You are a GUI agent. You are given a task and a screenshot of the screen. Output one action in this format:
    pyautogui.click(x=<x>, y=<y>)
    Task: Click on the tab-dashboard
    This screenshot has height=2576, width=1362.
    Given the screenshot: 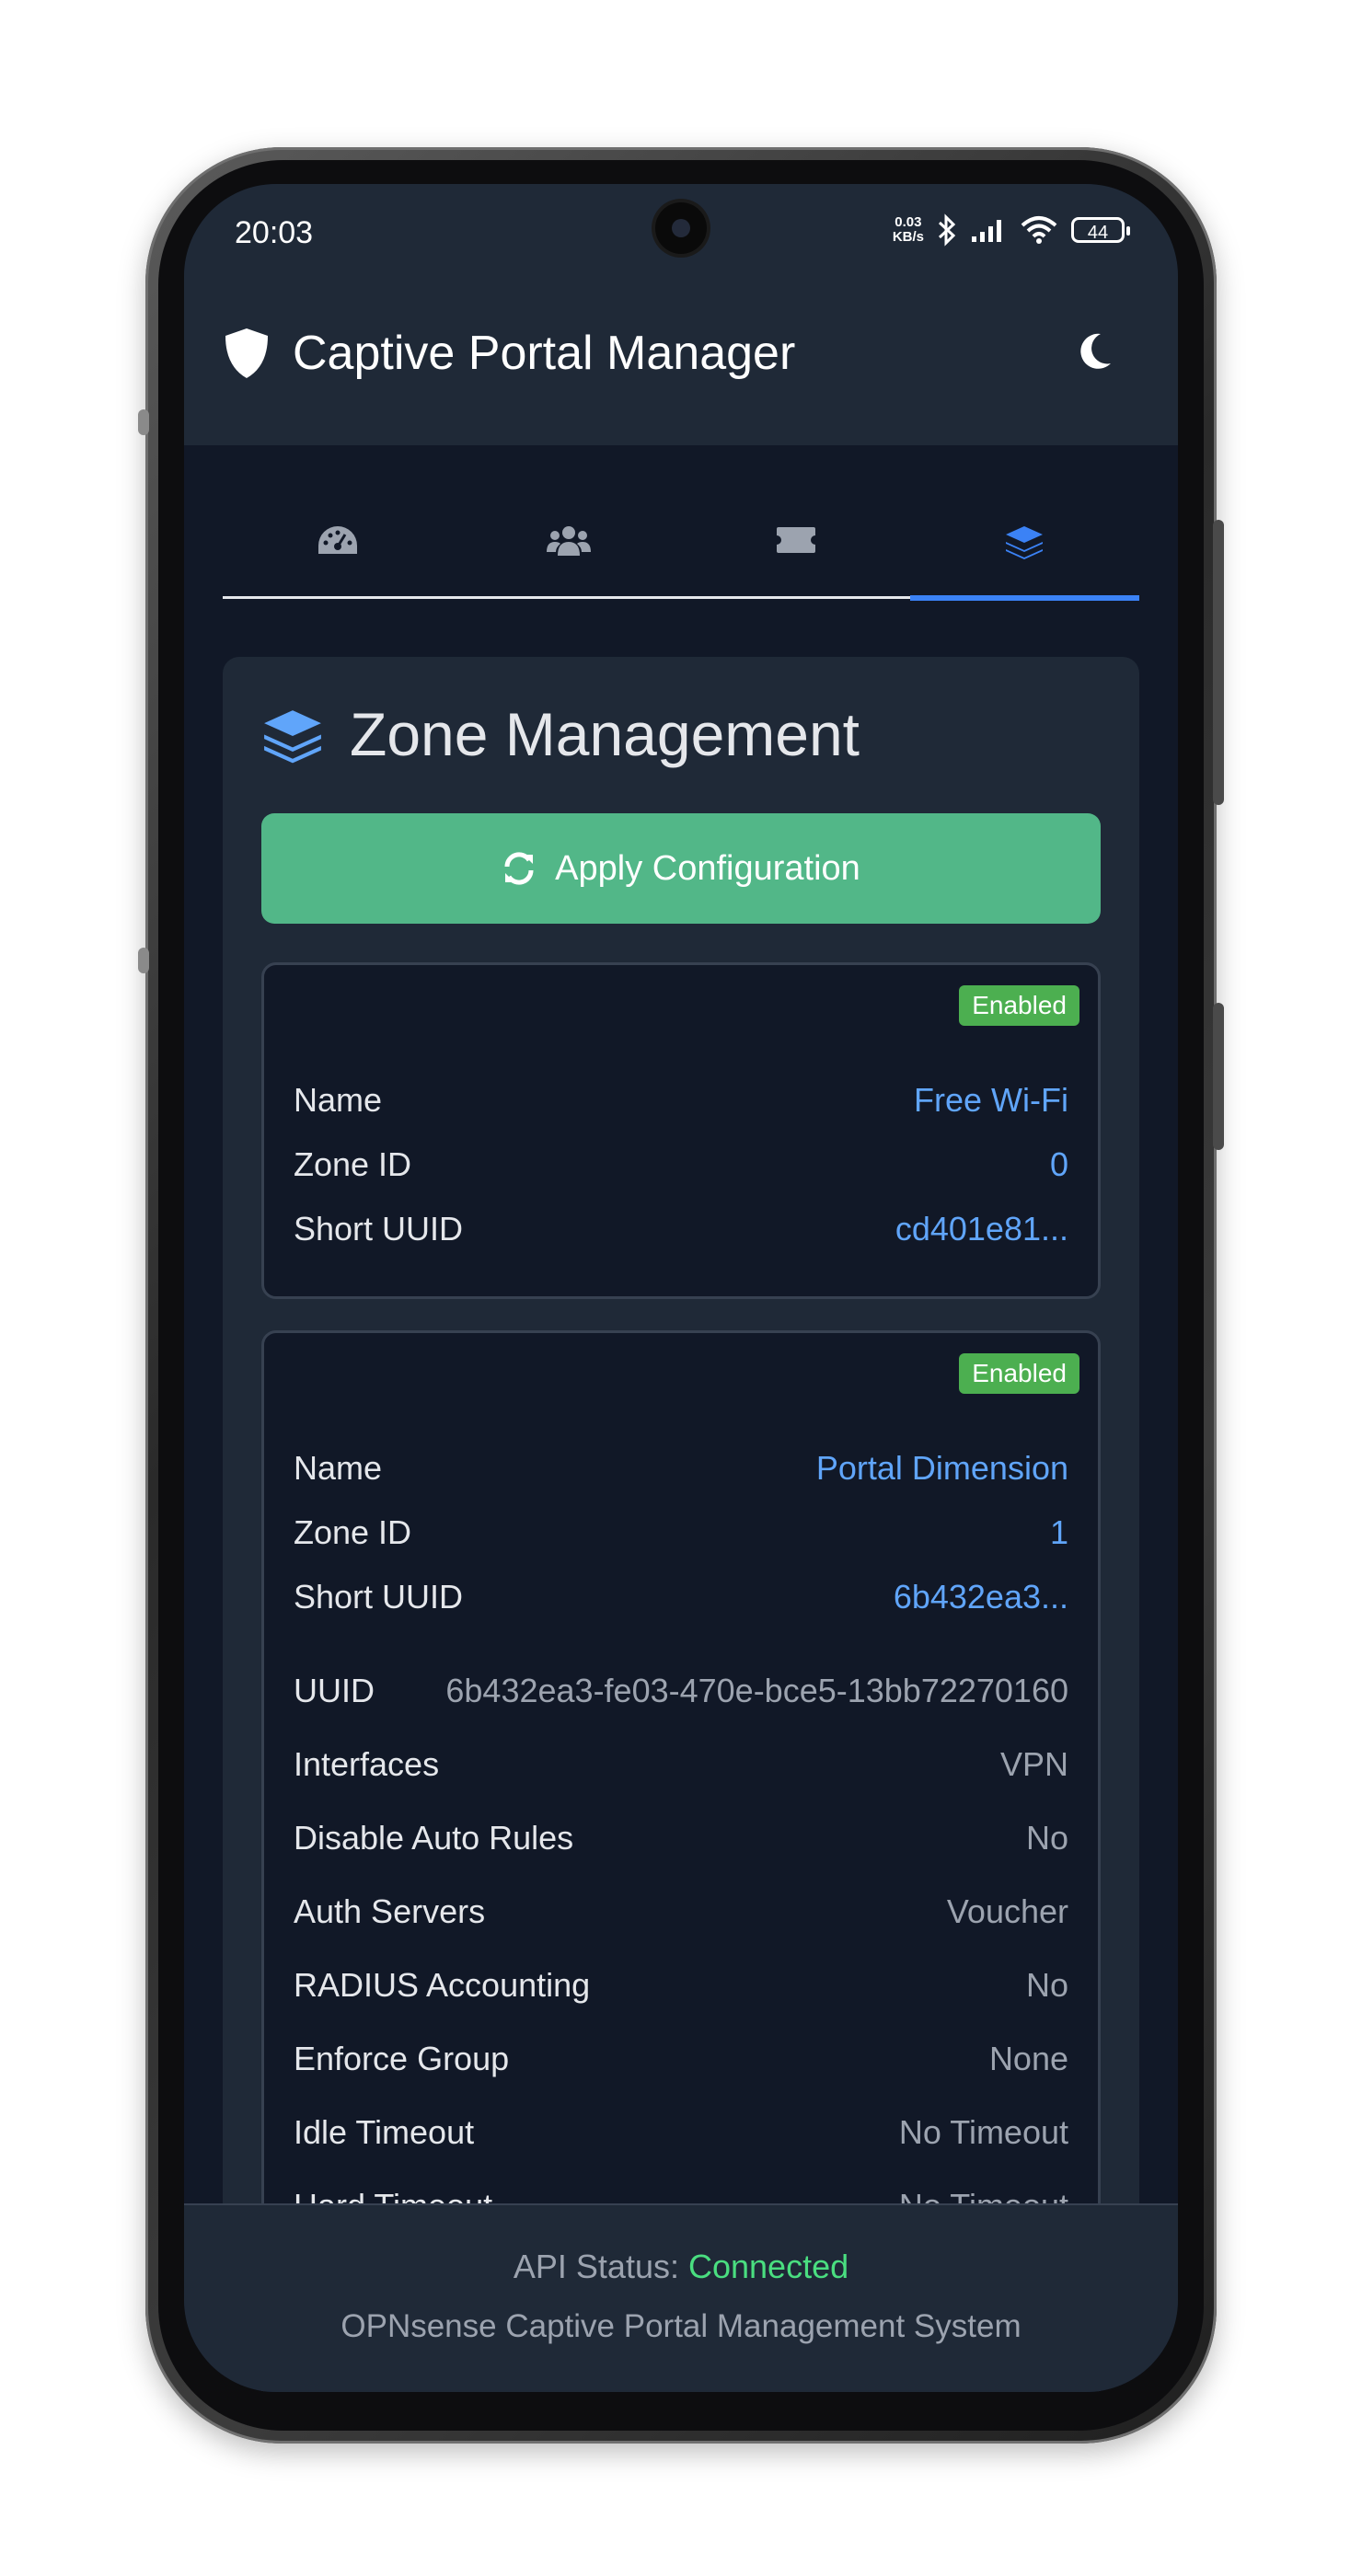 What is the action you would take?
    pyautogui.click(x=338, y=537)
    